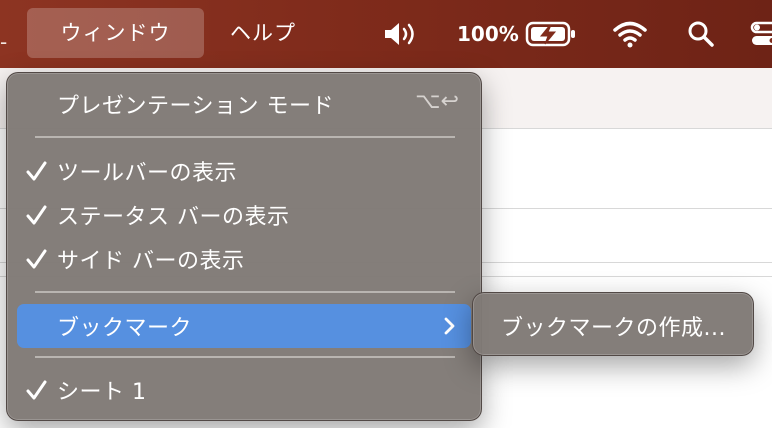  What do you see at coordinates (701, 34) in the screenshot?
I see `search-icon` at bounding box center [701, 34].